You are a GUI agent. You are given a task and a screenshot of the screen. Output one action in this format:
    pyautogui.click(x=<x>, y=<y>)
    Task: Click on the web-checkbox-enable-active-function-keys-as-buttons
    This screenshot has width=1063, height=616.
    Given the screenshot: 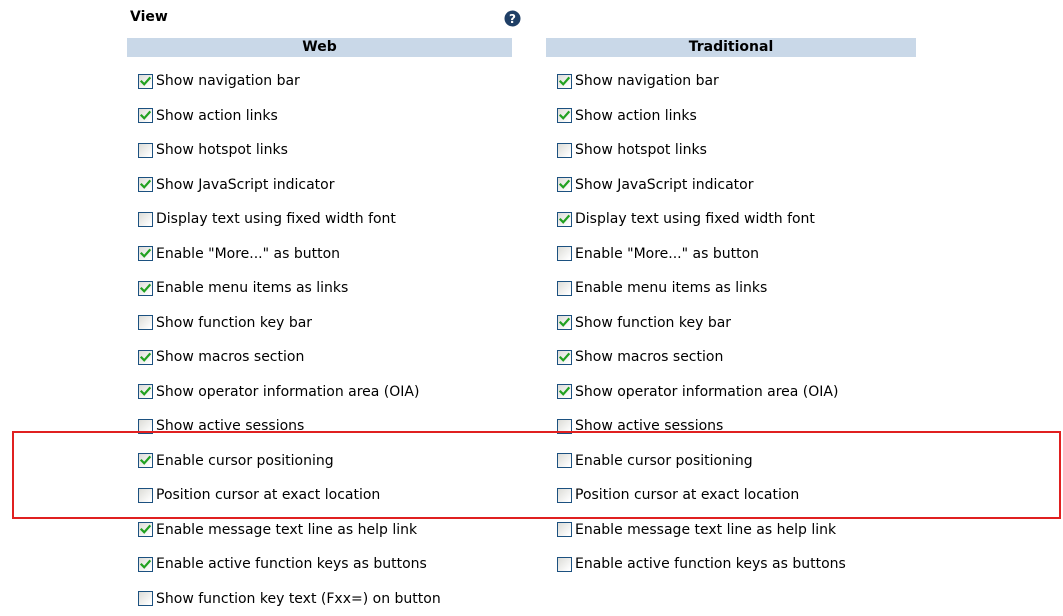 What is the action you would take?
    pyautogui.click(x=145, y=564)
    